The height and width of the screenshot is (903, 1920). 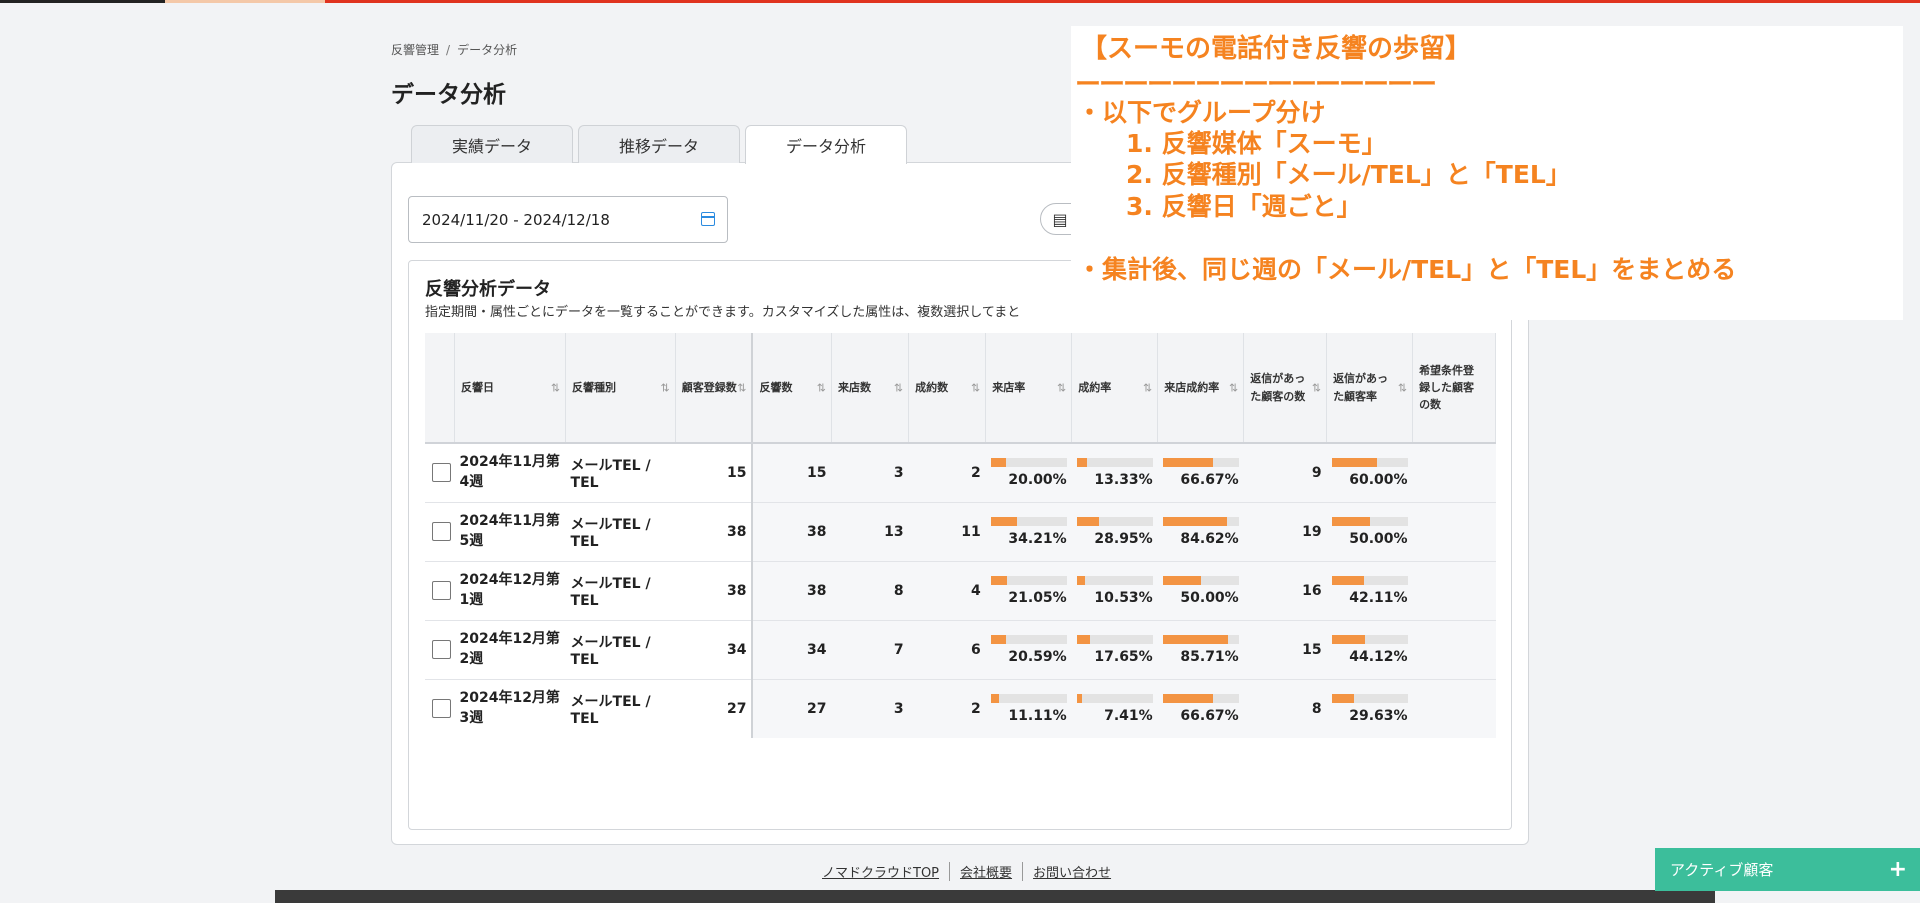 What do you see at coordinates (1029, 388) in the screenshot?
I see `header-visit-rate: 来店率 ⇅` at bounding box center [1029, 388].